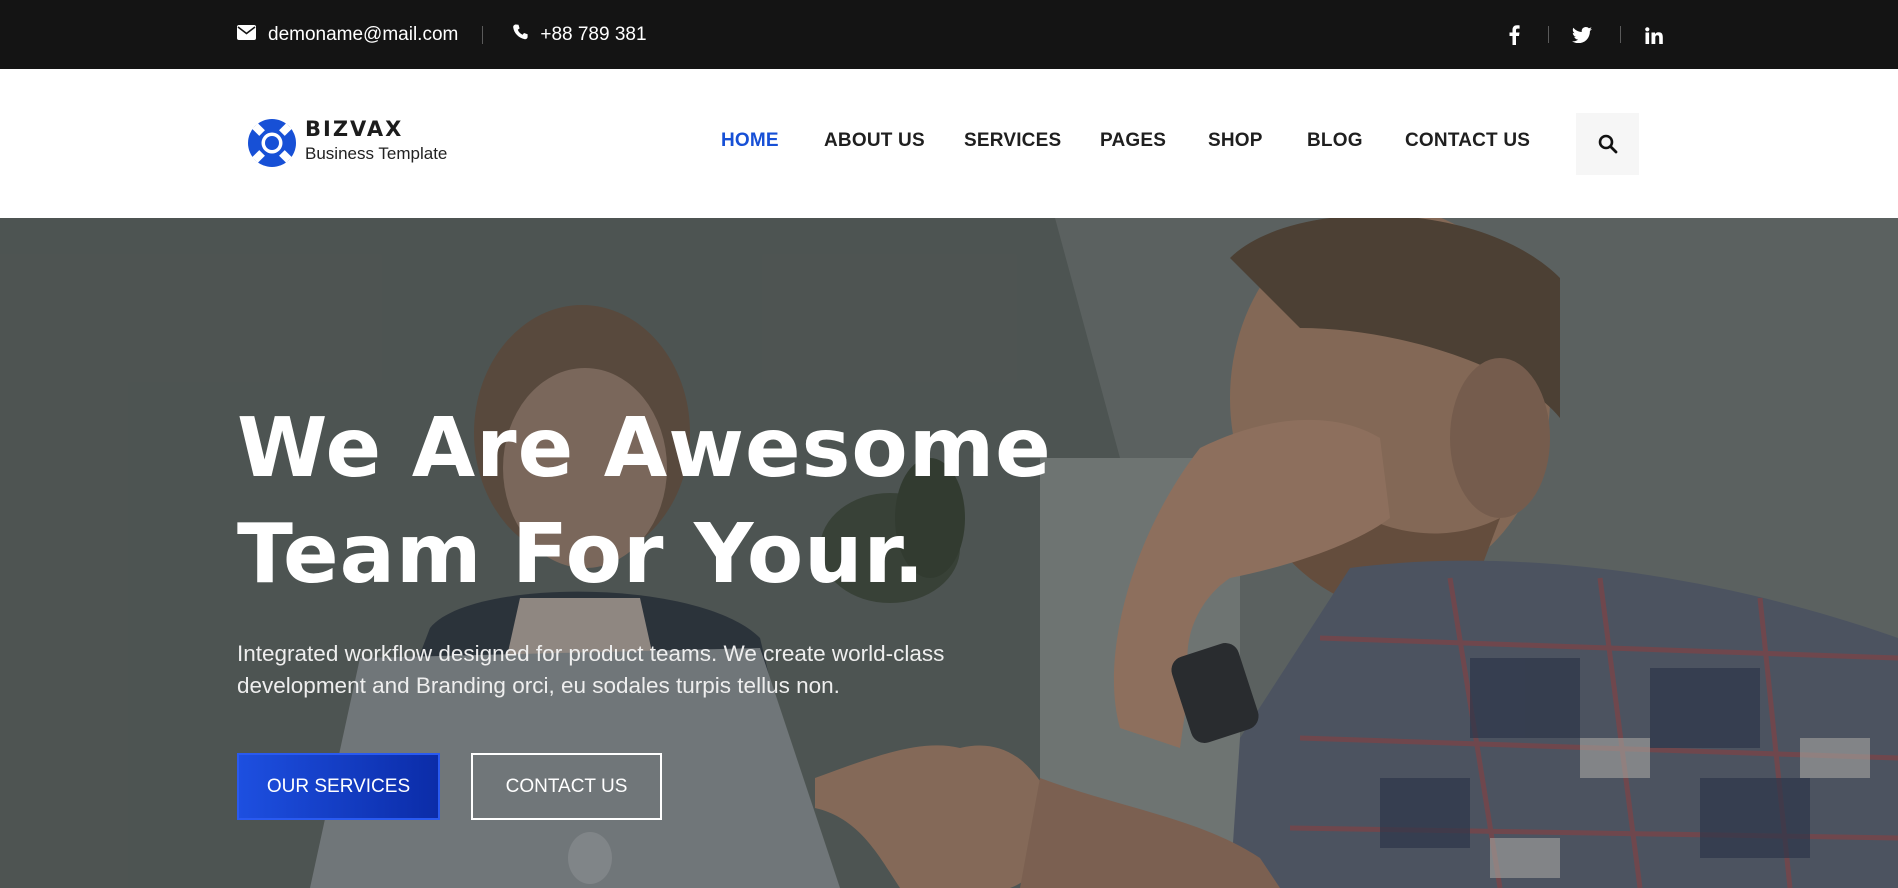 The height and width of the screenshot is (888, 1898). I want to click on our-services-button: OUR SERVICES, so click(338, 786).